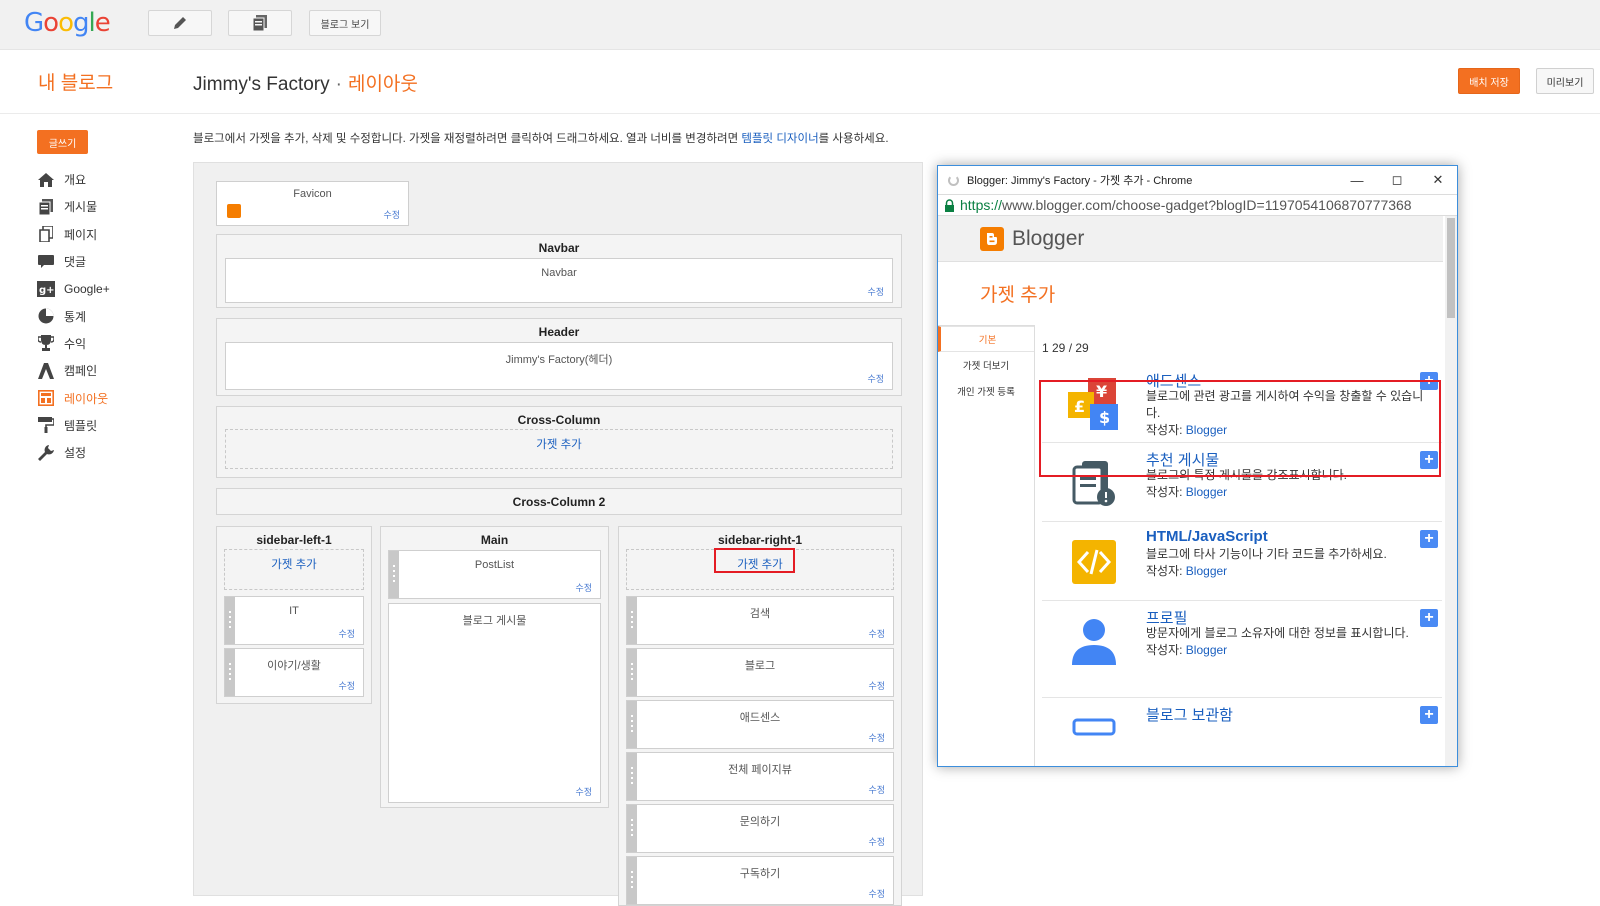 The width and height of the screenshot is (1600, 906). Describe the element at coordinates (67, 23) in the screenshot. I see `google-logo: Google` at that location.